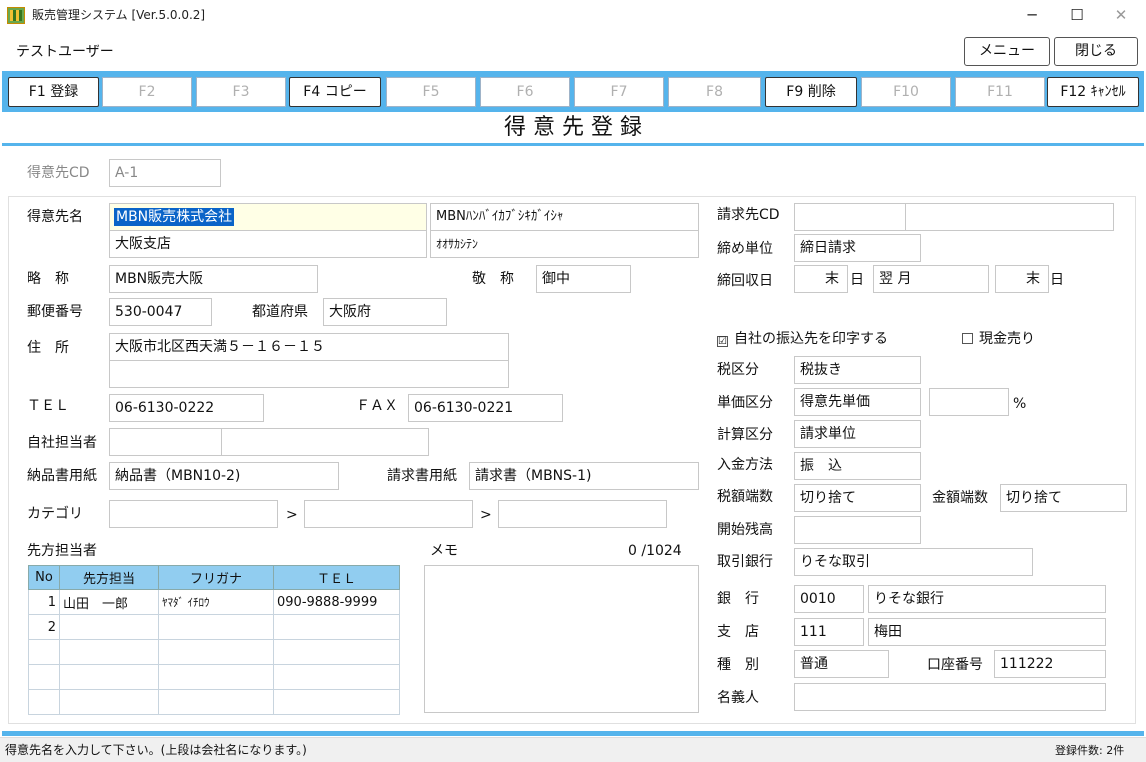 The height and width of the screenshot is (762, 1146). Describe the element at coordinates (48, 406) in the screenshot. I see `tel-label: ＴＥＬ` at that location.